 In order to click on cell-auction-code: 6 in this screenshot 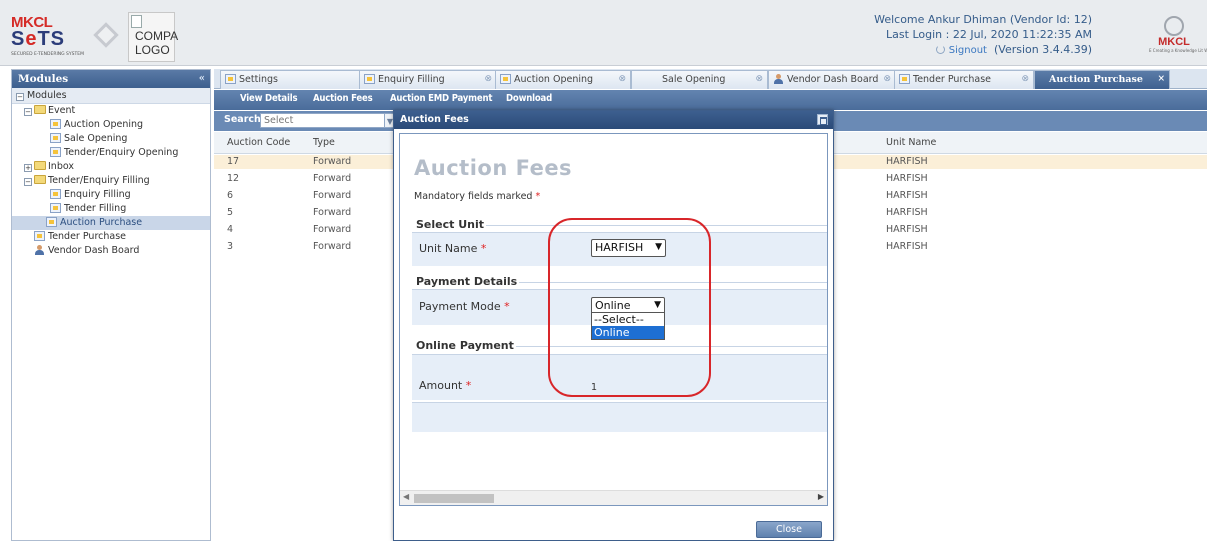, I will do `click(230, 195)`.